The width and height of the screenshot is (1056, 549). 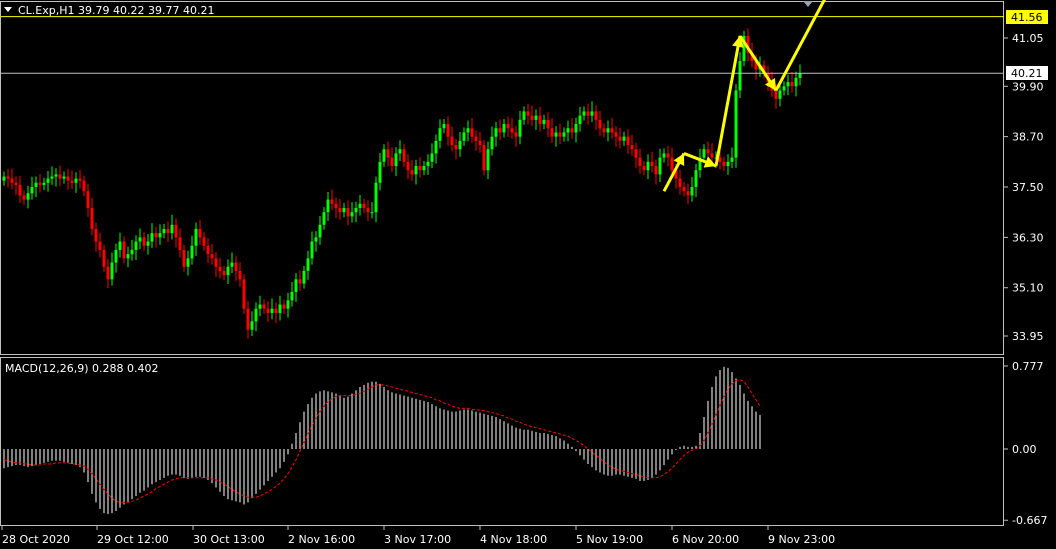 I want to click on time-tick-label: 29 Oct 12:00, so click(x=133, y=539).